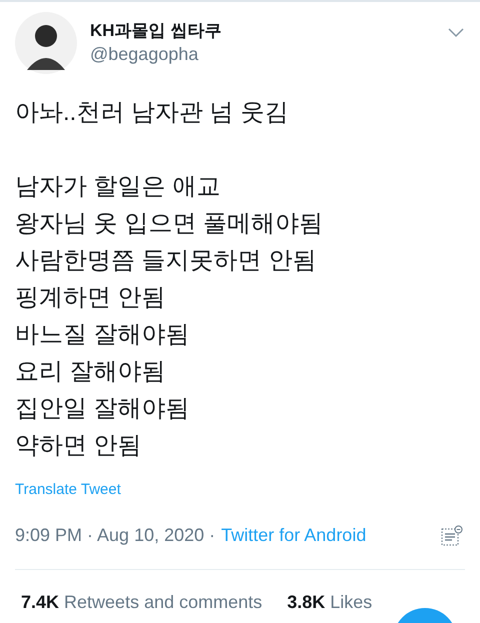 The image size is (480, 623). Describe the element at coordinates (103, 335) in the screenshot. I see `tweet-text-line: 바느질 잘해야됨` at that location.